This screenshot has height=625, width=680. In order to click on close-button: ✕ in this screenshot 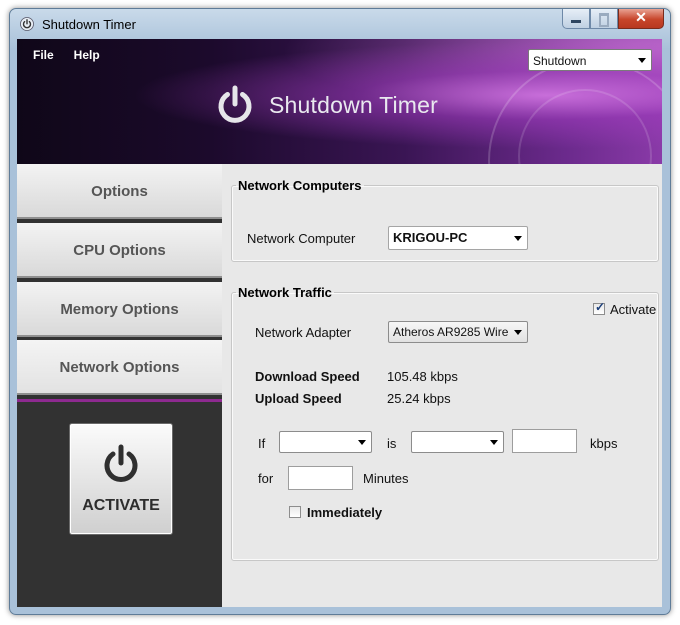, I will do `click(641, 19)`.